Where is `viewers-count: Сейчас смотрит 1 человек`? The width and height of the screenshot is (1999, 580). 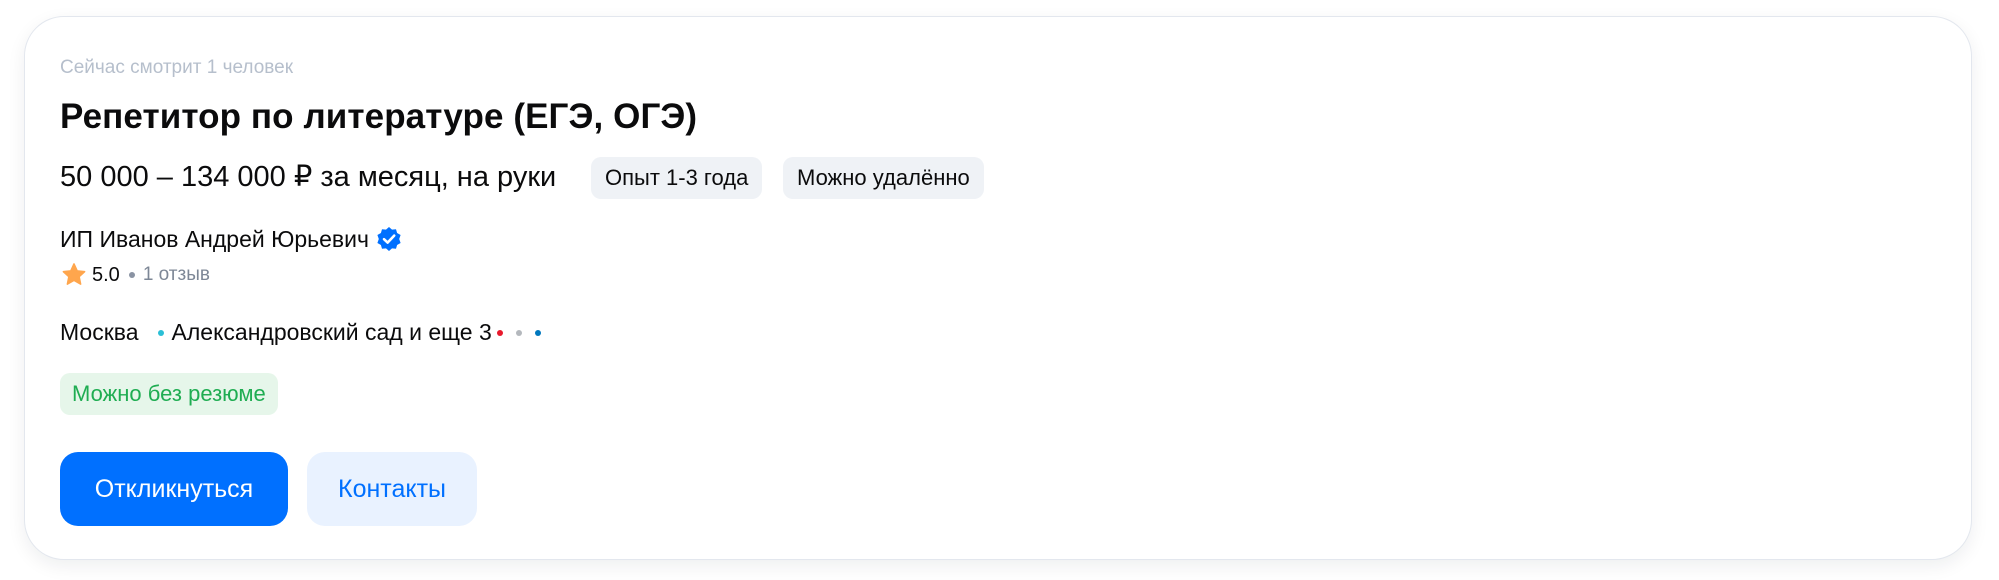 viewers-count: Сейчас смотрит 1 человек is located at coordinates (177, 67).